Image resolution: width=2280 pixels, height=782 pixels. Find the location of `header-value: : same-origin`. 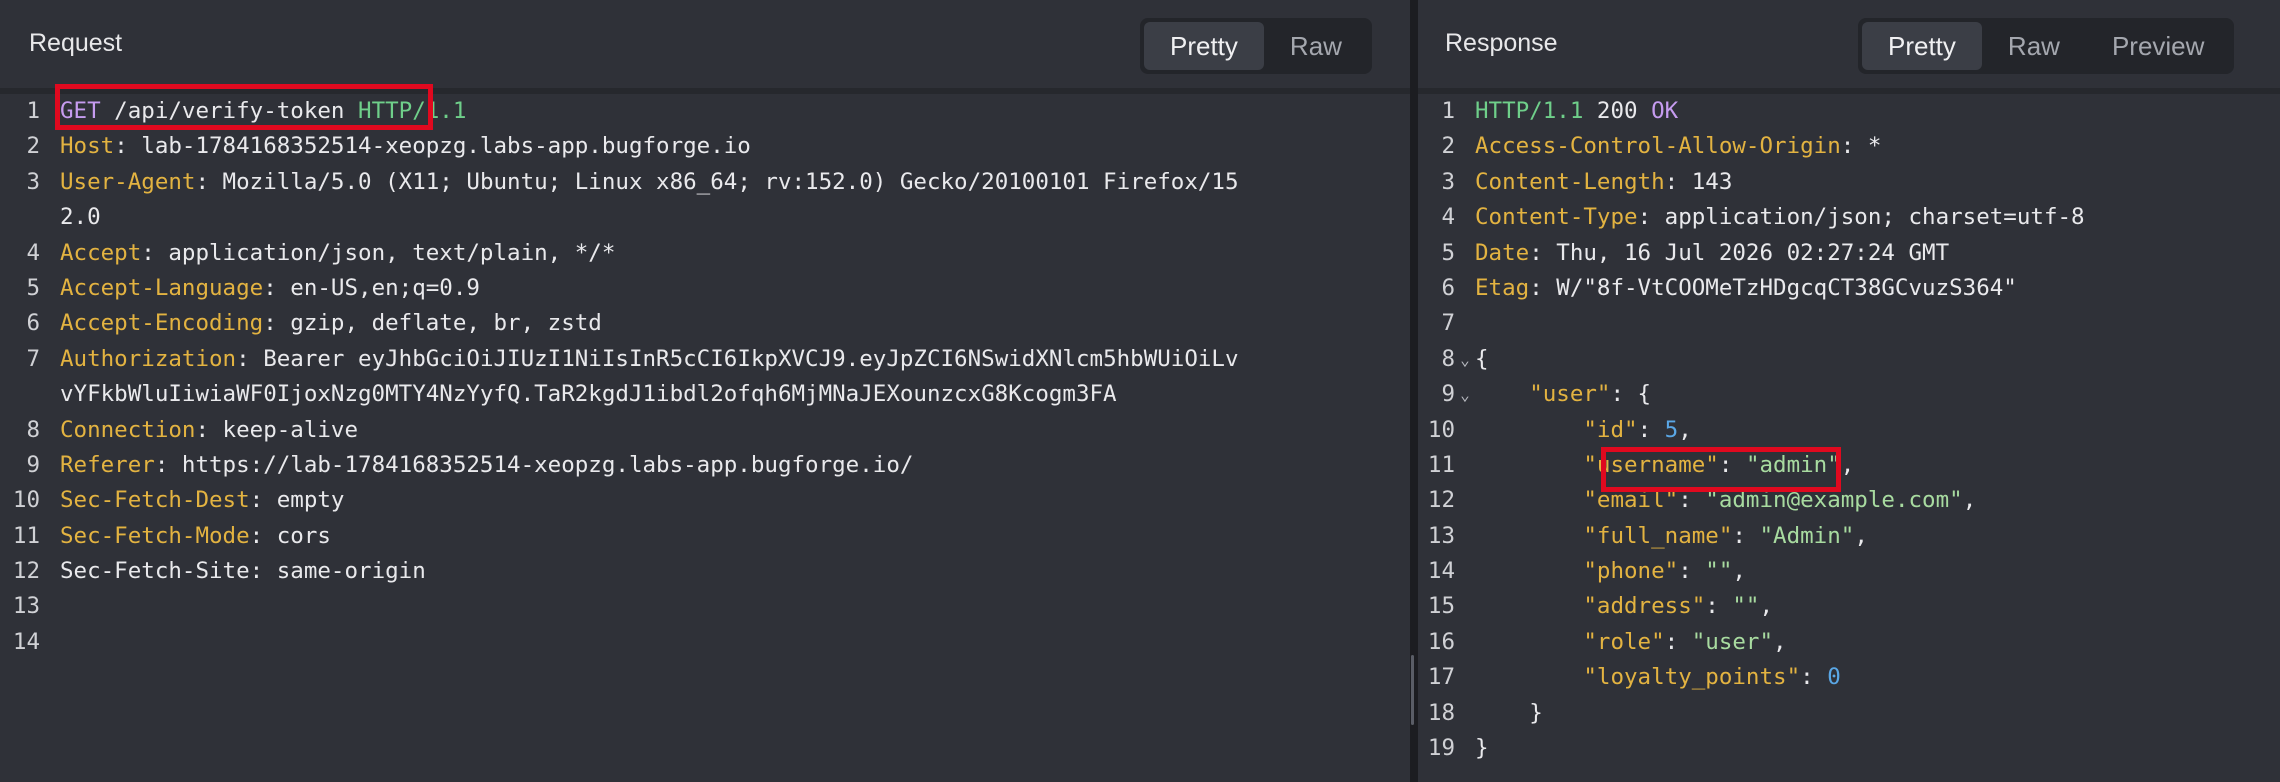

header-value: : same-origin is located at coordinates (337, 571).